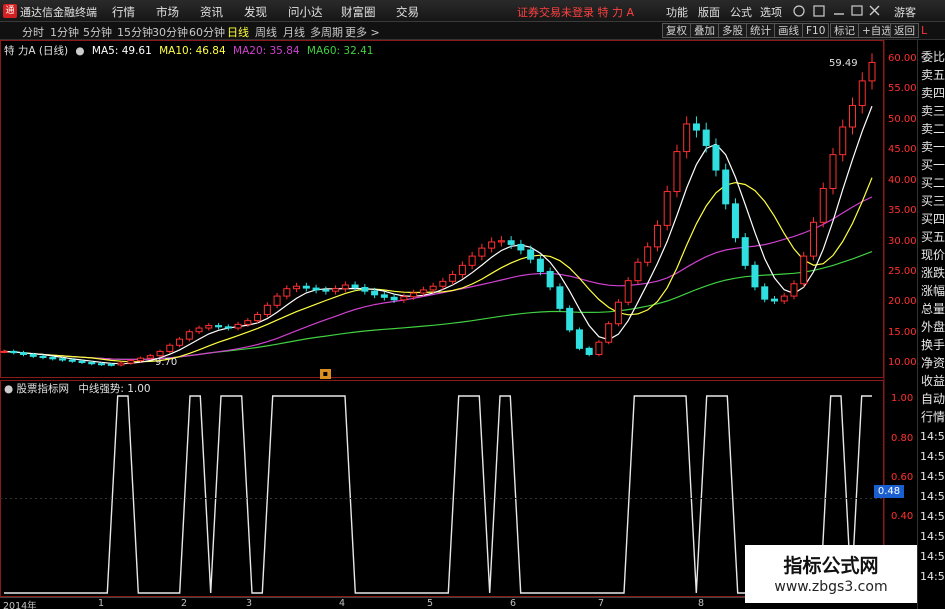 The height and width of the screenshot is (609, 945). I want to click on indicator-legend: ● 股票指标网 中线强势: 1.00, so click(77, 388).